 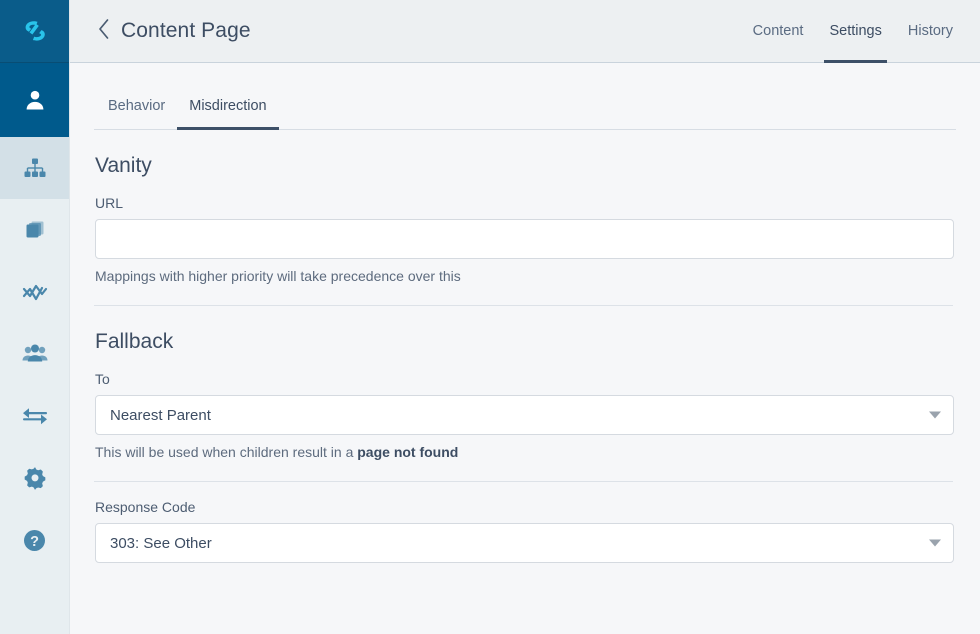 What do you see at coordinates (408, 452) in the screenshot?
I see `hint-fallback-strong: page not found` at bounding box center [408, 452].